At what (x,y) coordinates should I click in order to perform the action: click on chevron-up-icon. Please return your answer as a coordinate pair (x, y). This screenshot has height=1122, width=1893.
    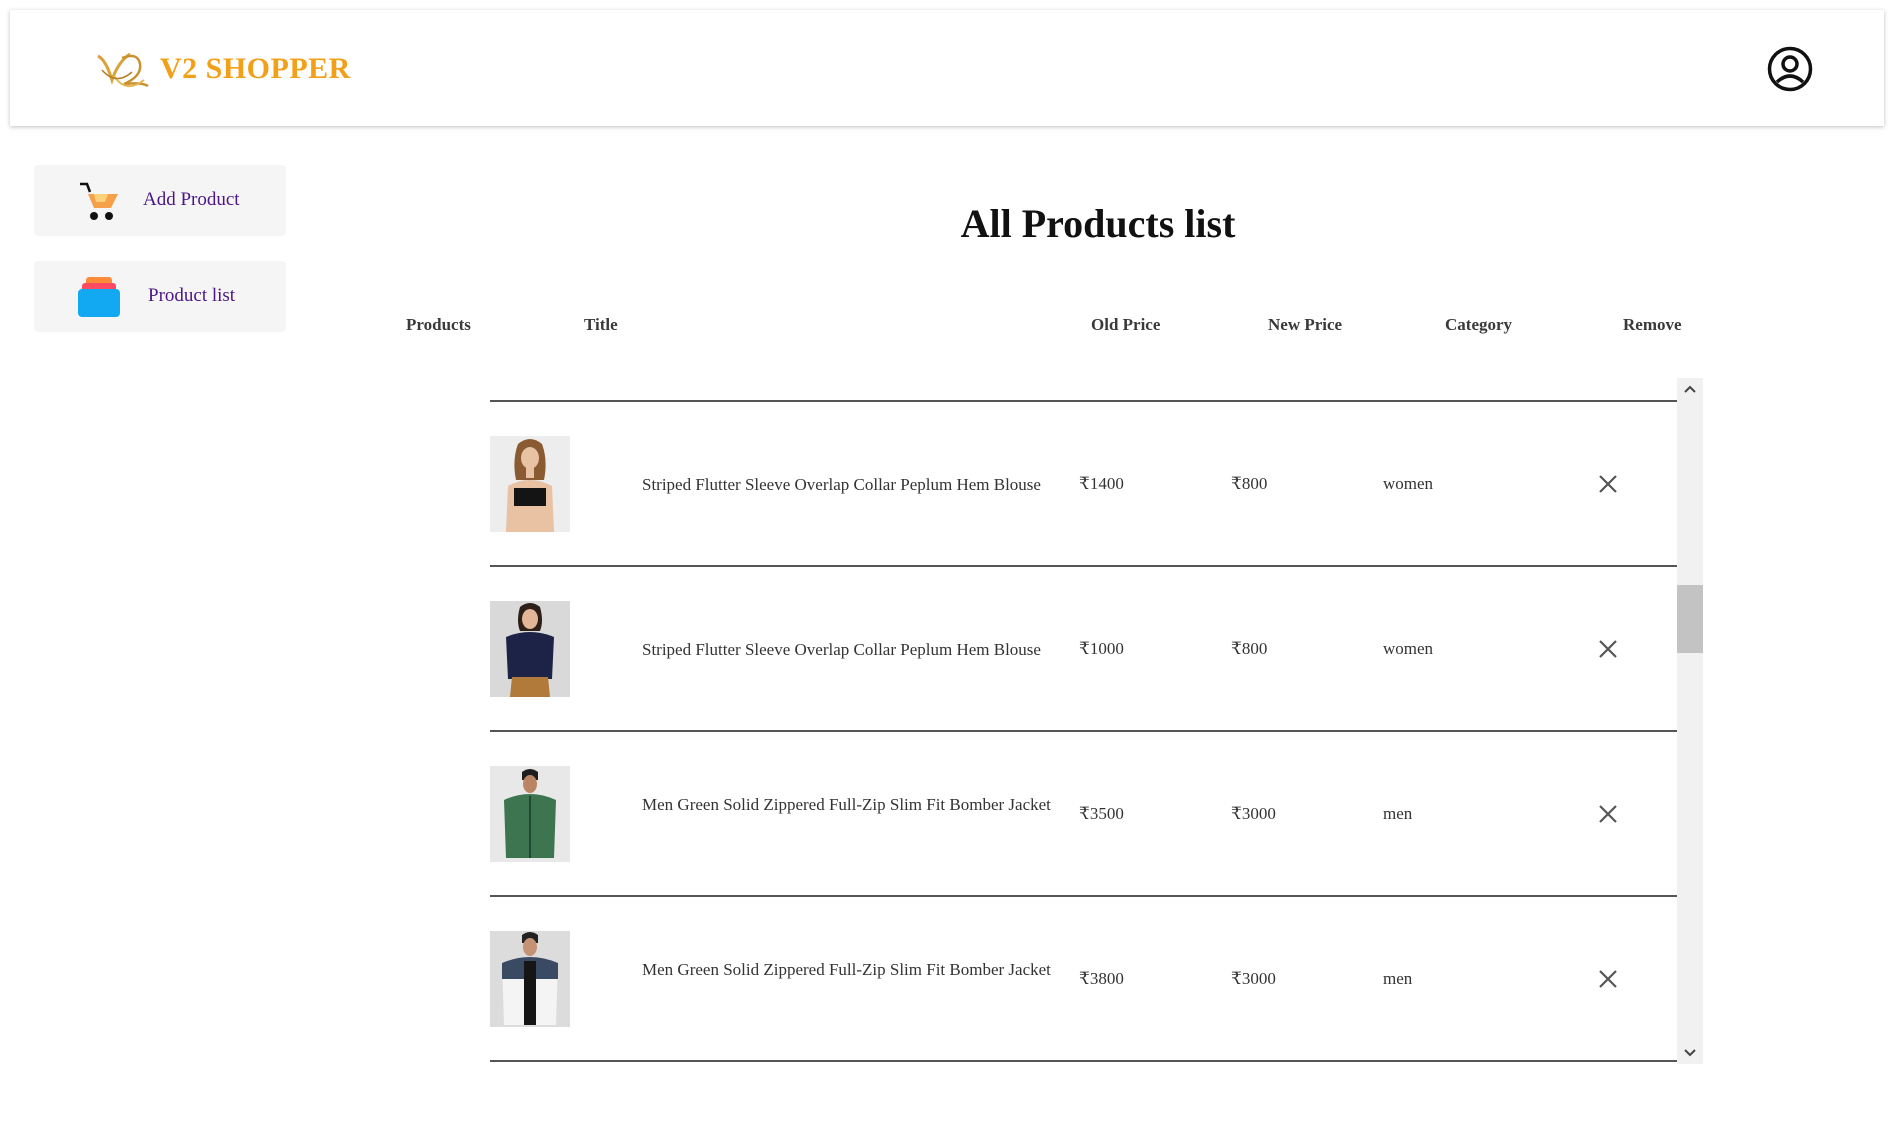
    Looking at the image, I should click on (1690, 389).